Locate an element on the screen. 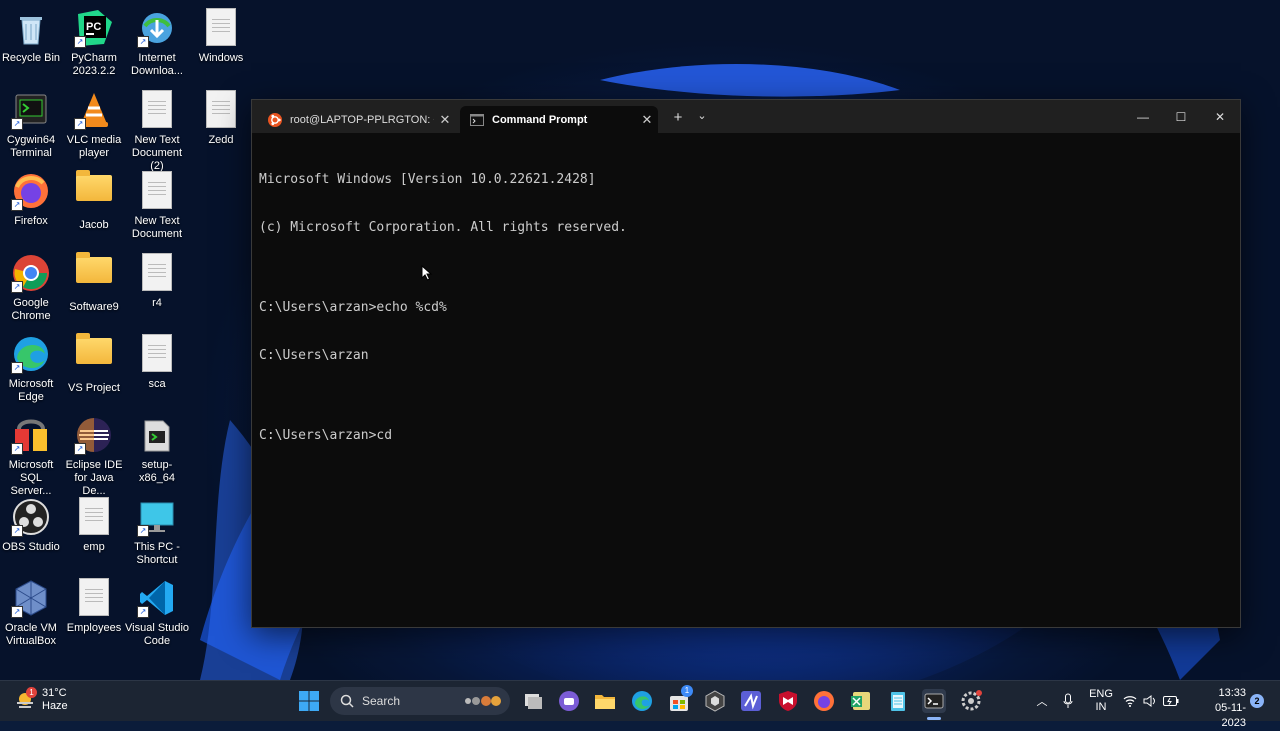 The image size is (1280, 731). firefox-button is located at coordinates (824, 701).